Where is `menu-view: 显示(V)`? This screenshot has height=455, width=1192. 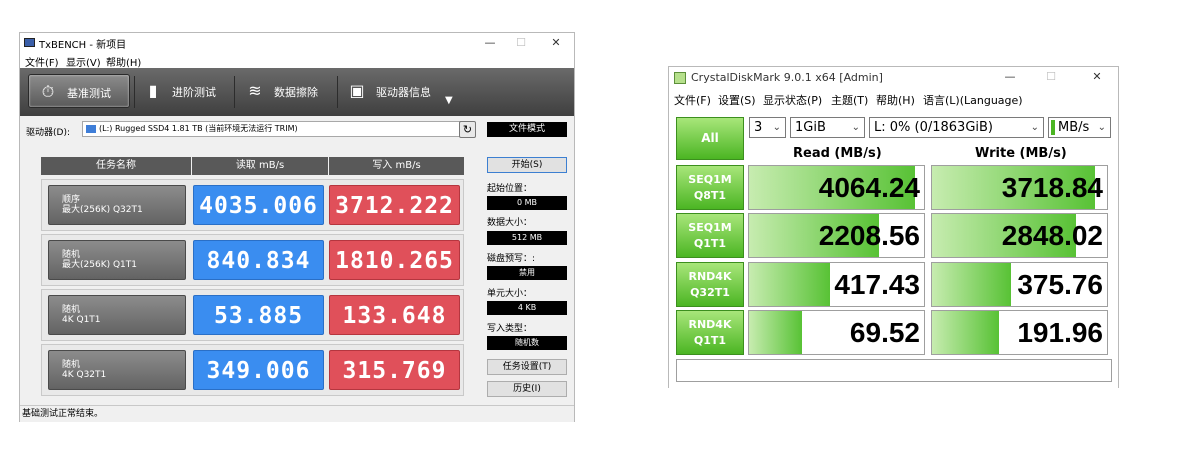 menu-view: 显示(V) is located at coordinates (83, 61).